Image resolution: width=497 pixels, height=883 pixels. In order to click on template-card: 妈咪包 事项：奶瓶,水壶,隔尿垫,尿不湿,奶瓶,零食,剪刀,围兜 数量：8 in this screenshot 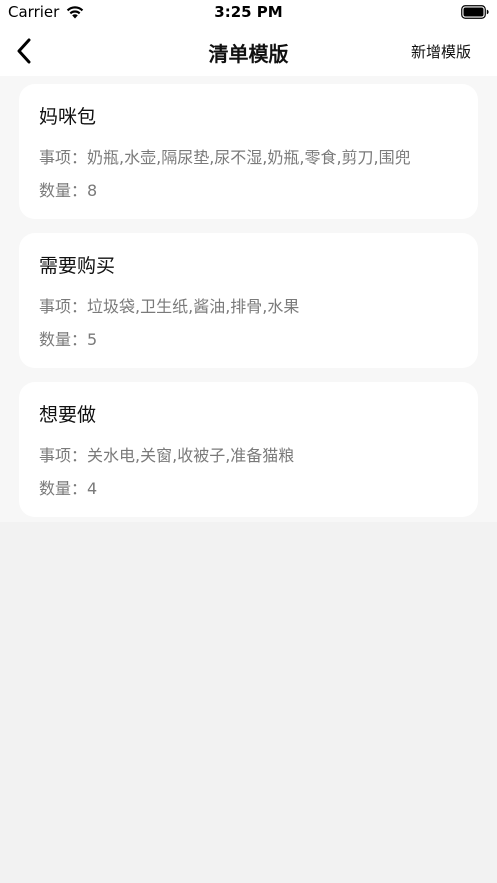, I will do `click(248, 151)`.